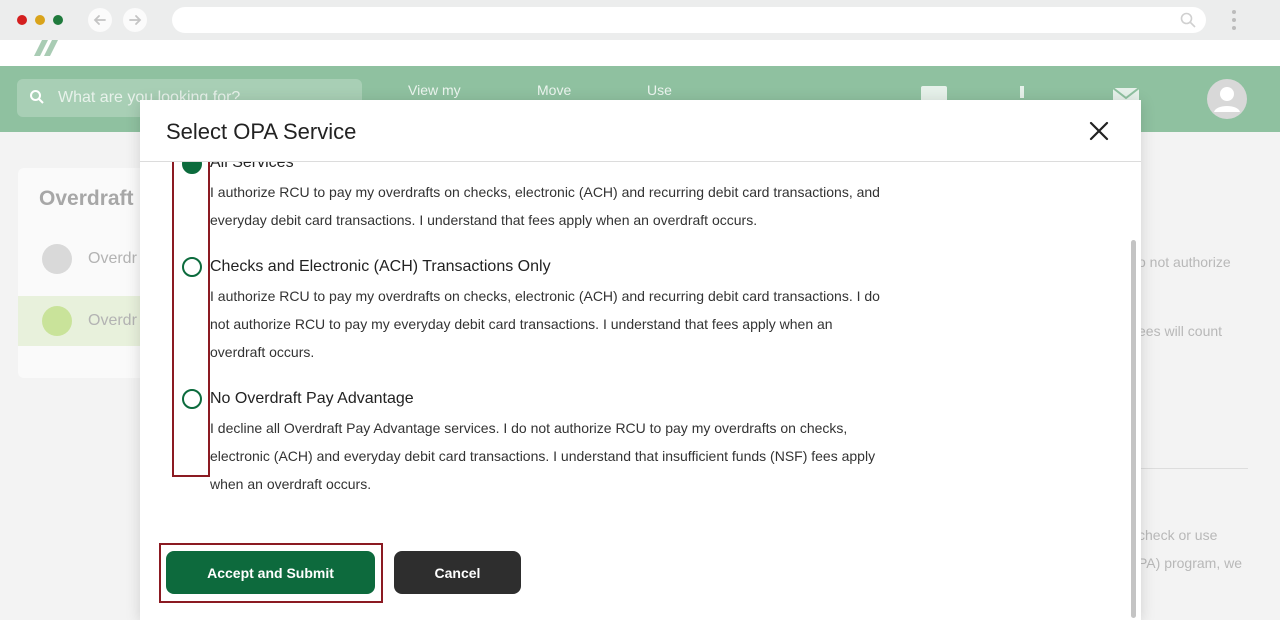 Image resolution: width=1280 pixels, height=620 pixels. I want to click on avatar, so click(1227, 99).